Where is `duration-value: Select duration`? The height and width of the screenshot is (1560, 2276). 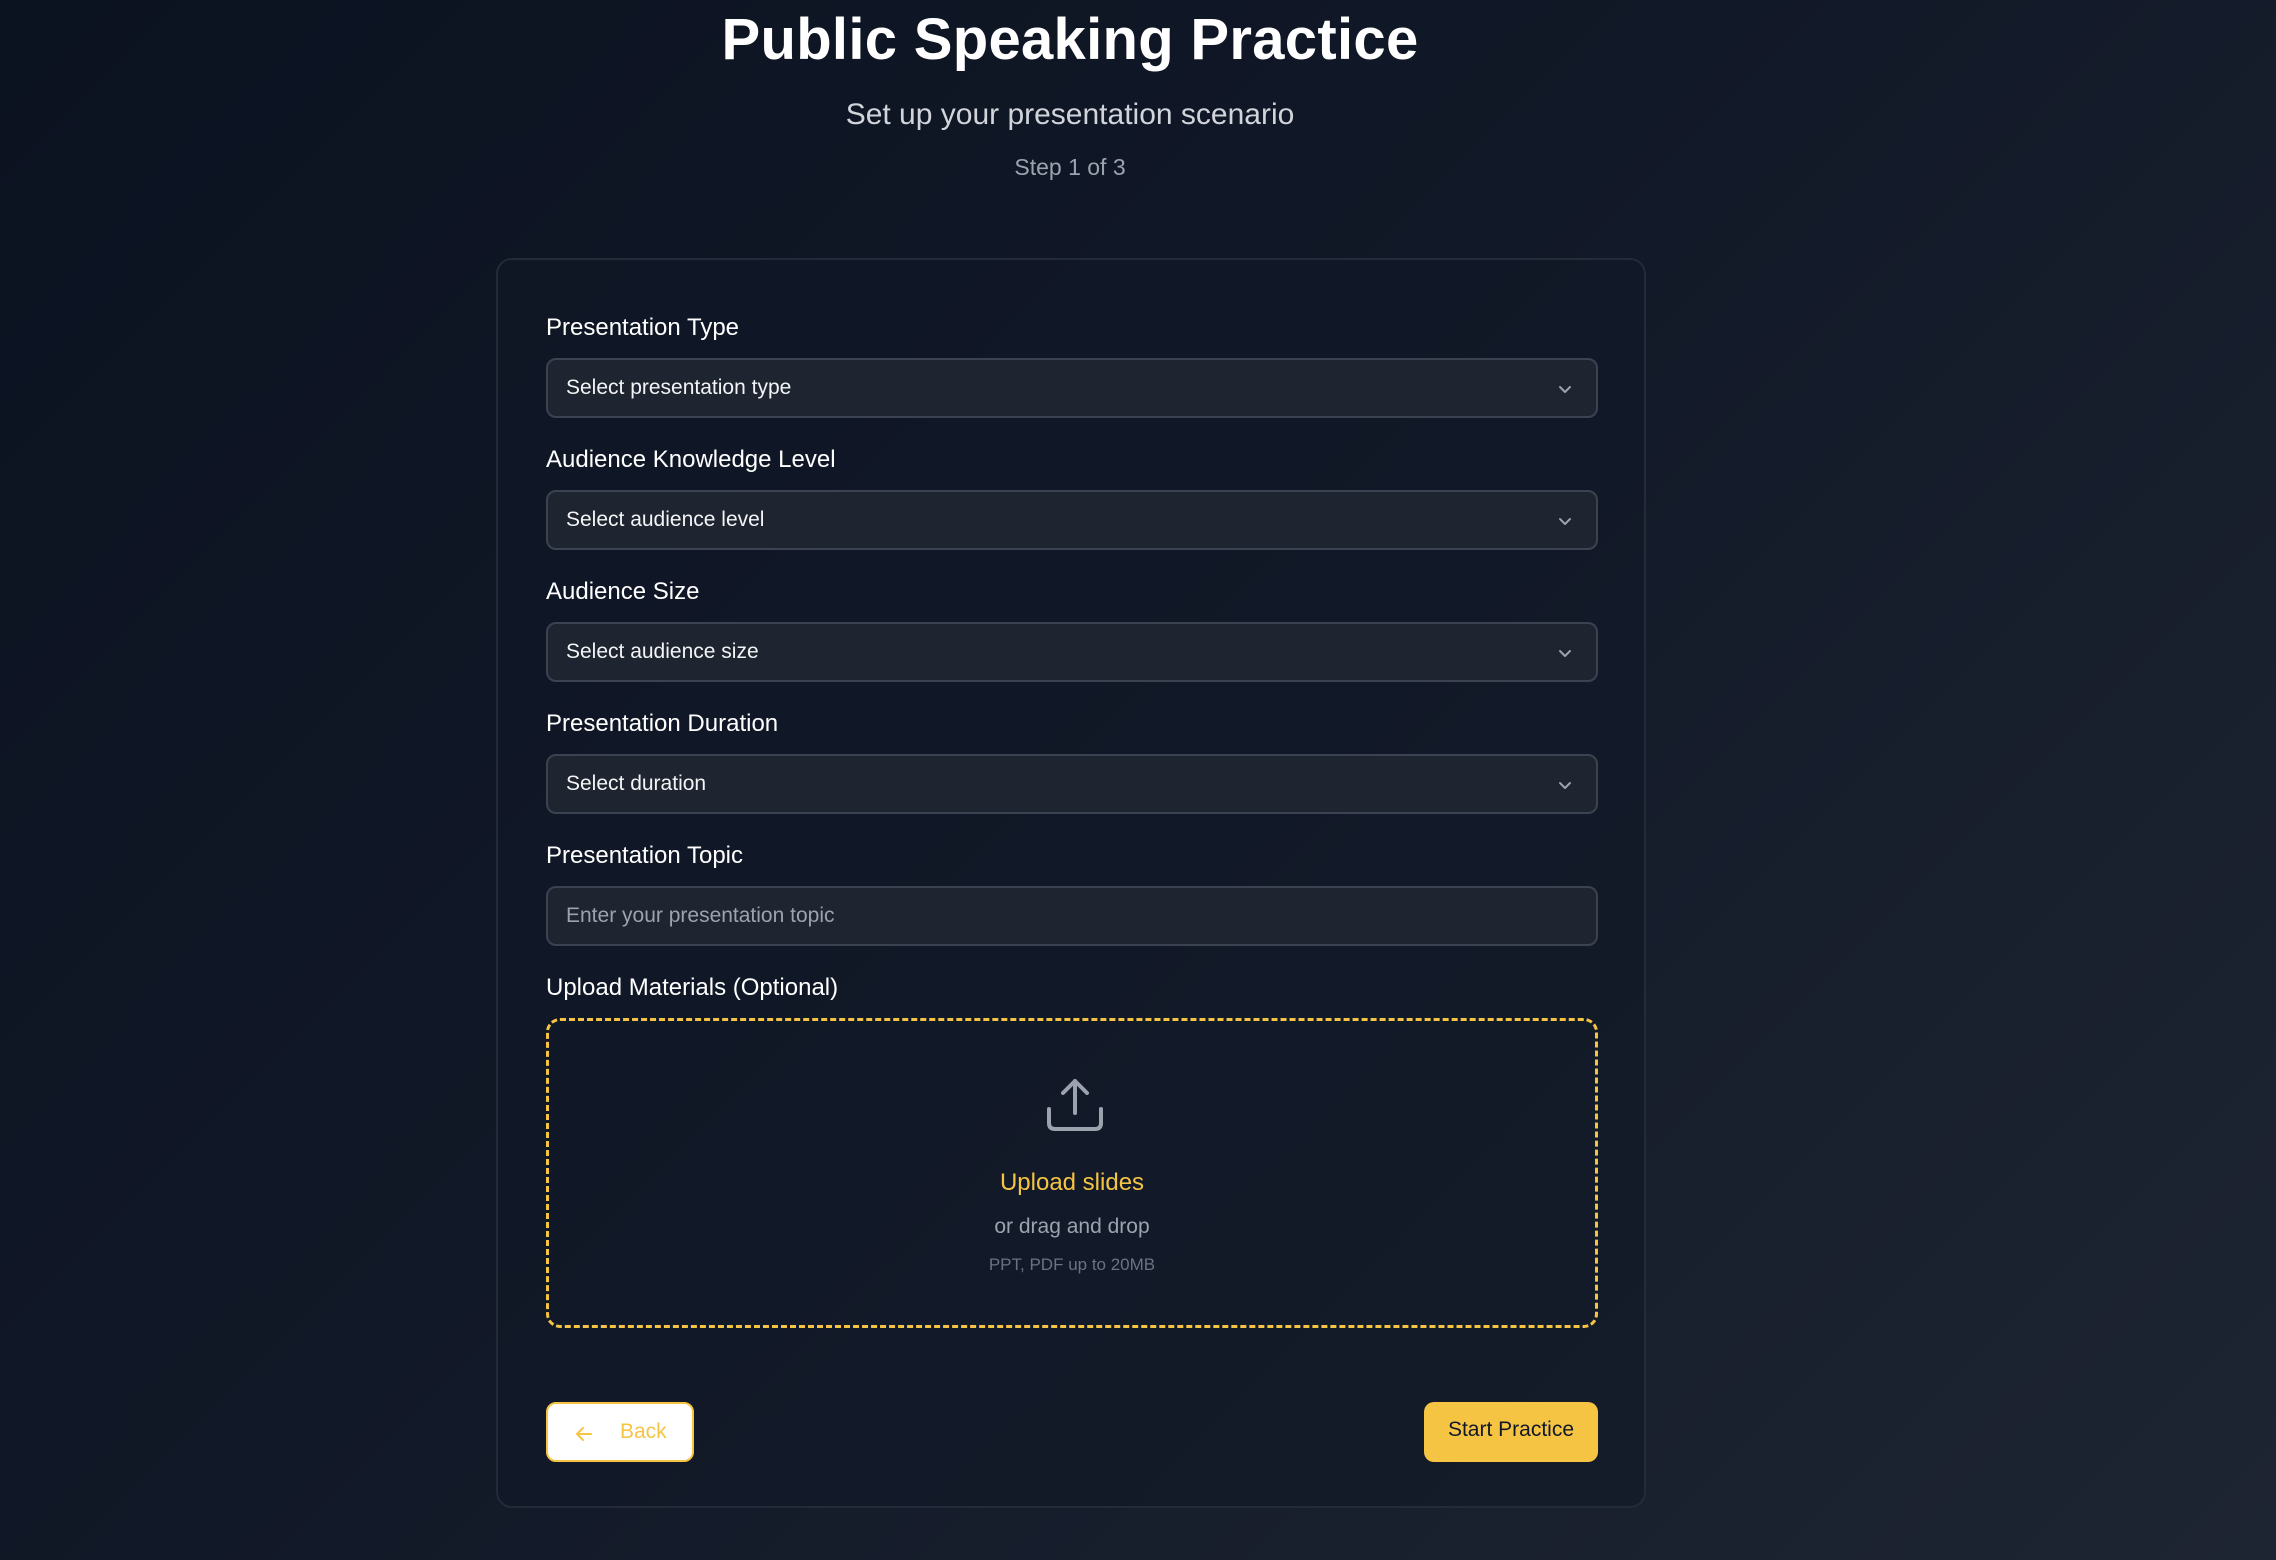
duration-value: Select duration is located at coordinates (636, 783).